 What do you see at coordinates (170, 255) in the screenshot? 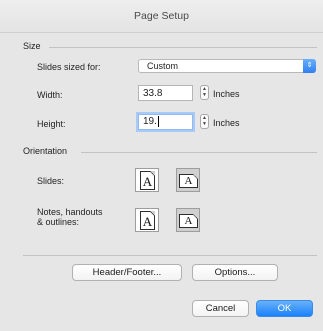
I see `bottom-divider` at bounding box center [170, 255].